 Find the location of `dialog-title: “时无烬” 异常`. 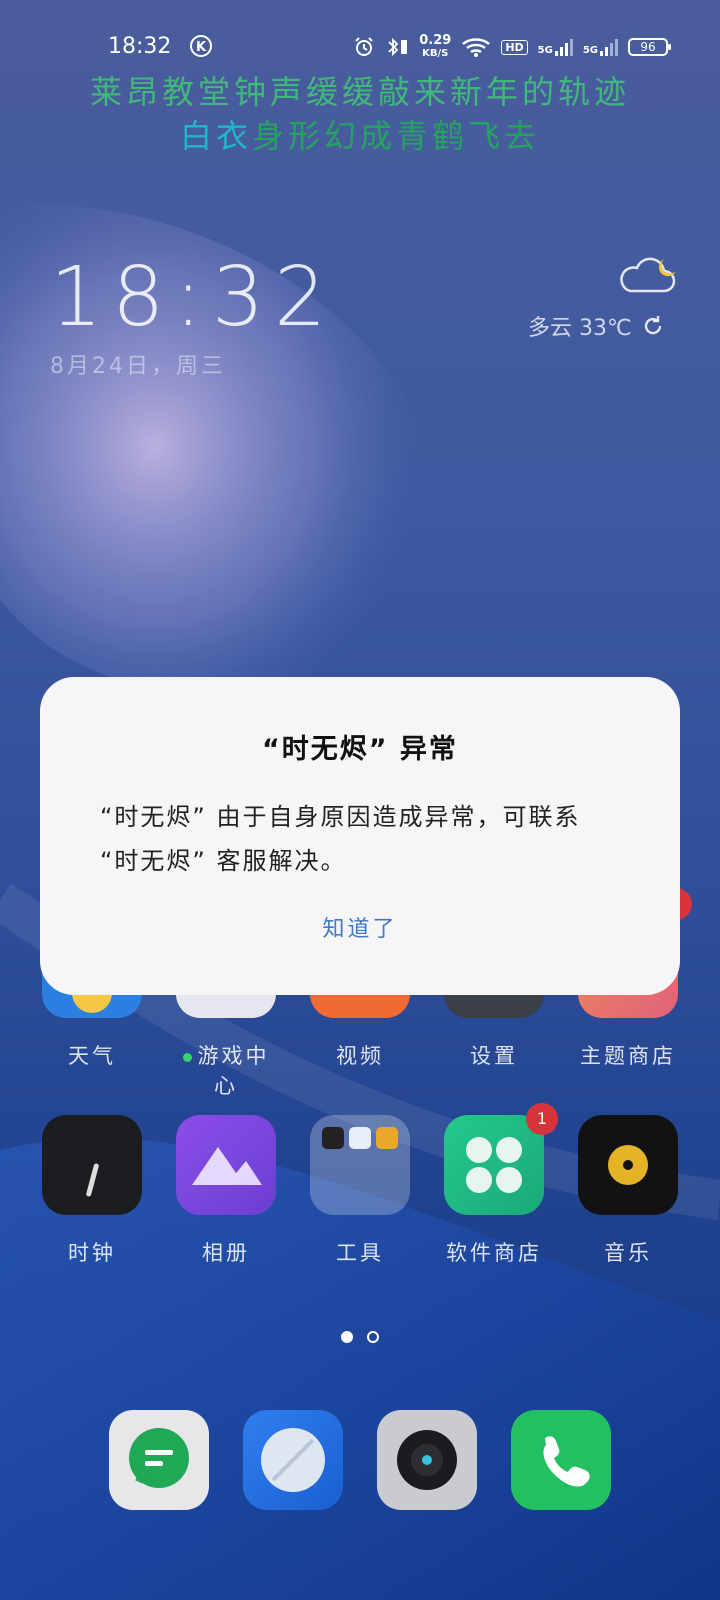

dialog-title: “时无烬” 异常 is located at coordinates (360, 749).